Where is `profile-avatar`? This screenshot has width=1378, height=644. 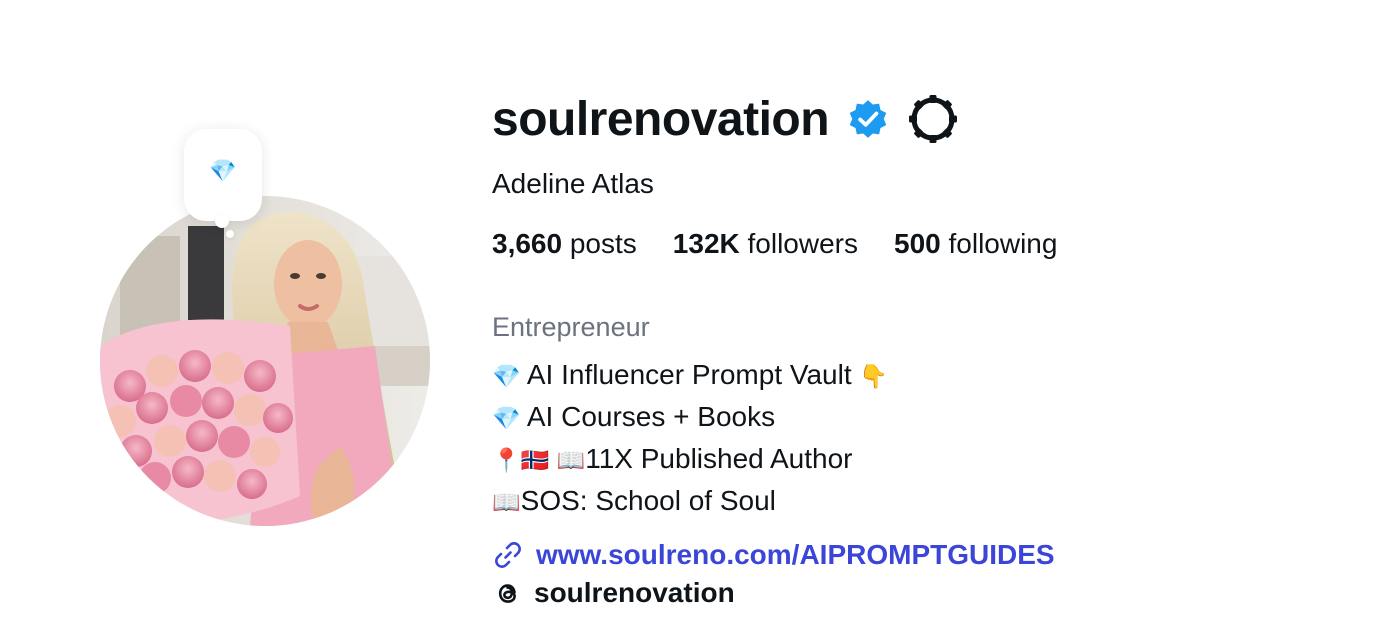
profile-avatar is located at coordinates (265, 361).